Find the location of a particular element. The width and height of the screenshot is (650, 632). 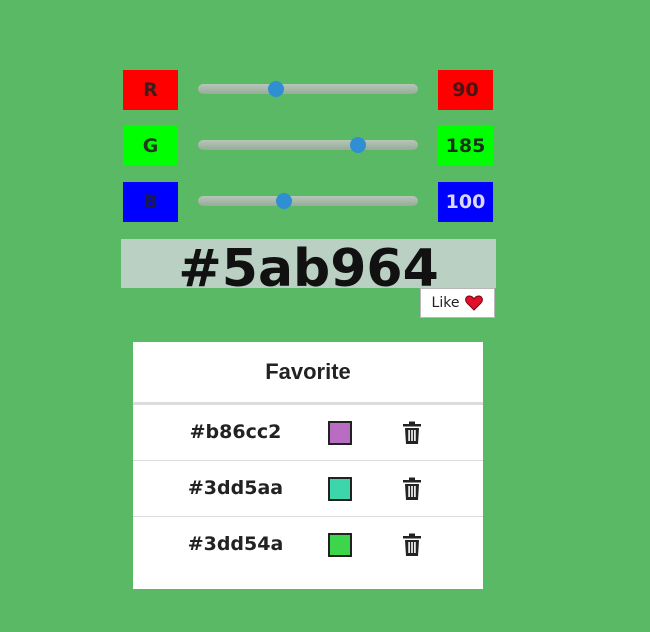

favorite-hex: #b86cc2 is located at coordinates (235, 432).